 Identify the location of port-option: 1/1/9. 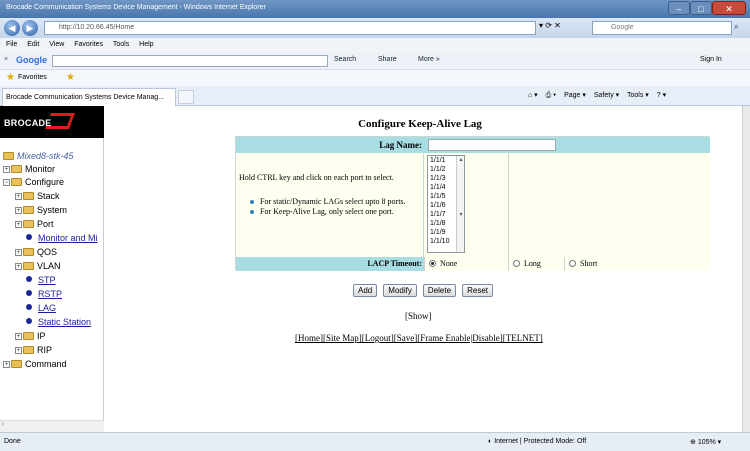
(438, 232).